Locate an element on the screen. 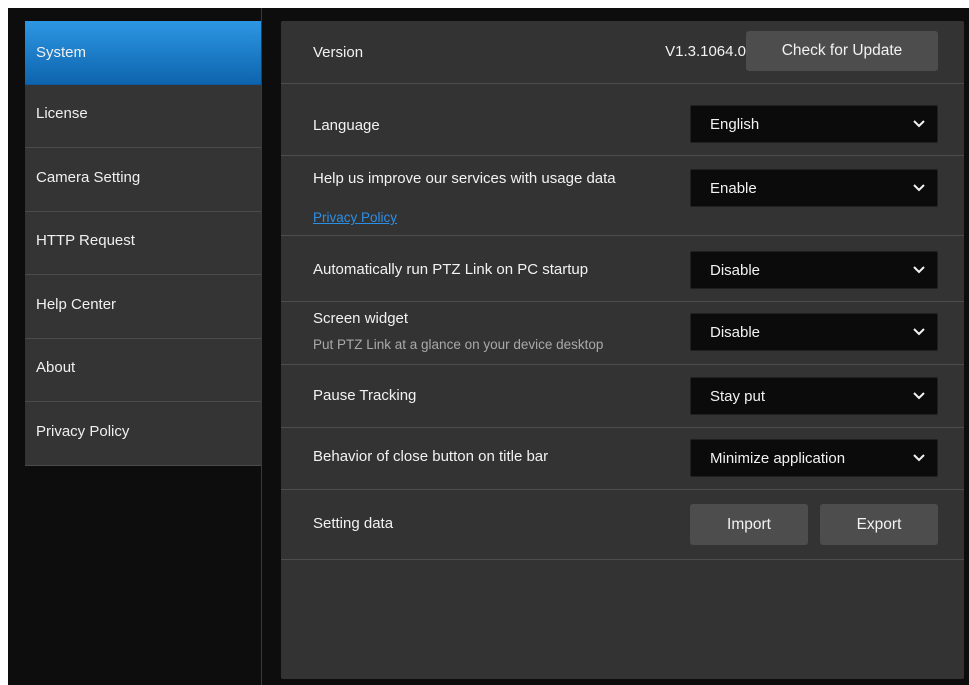  close-behavior-select: Minimize application is located at coordinates (814, 458).